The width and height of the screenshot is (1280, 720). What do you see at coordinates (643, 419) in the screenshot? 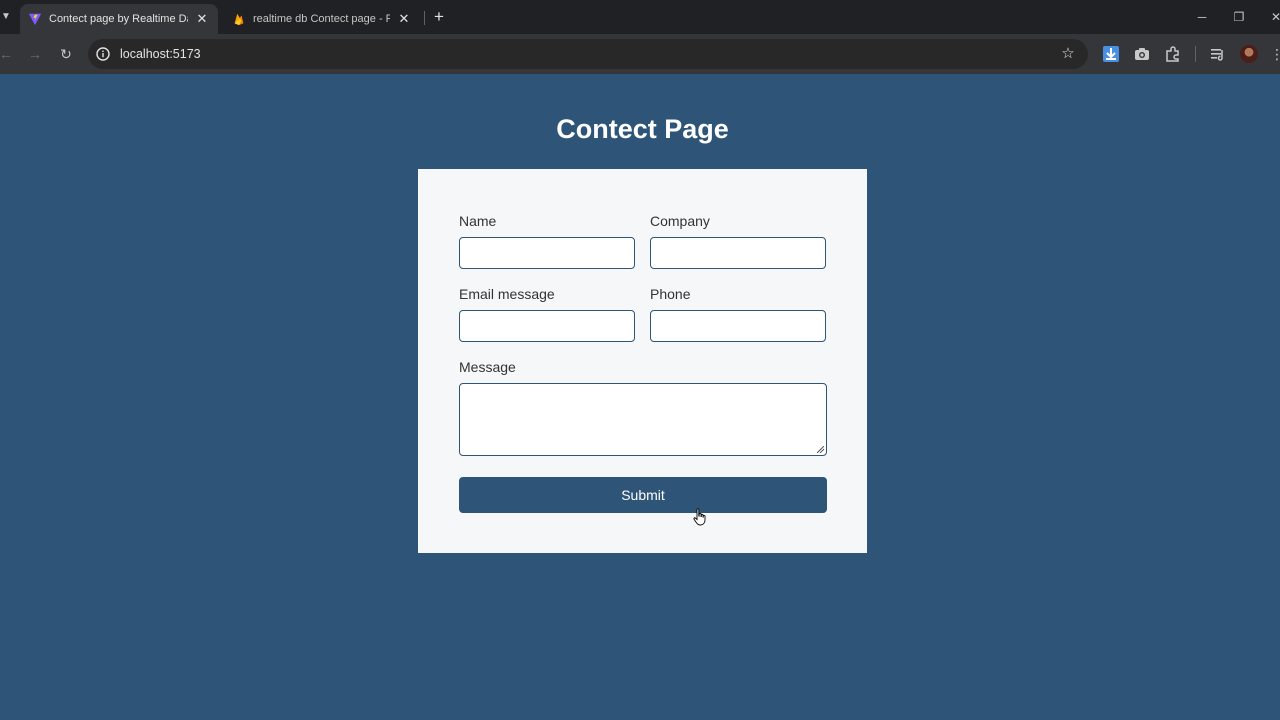
I see `message-textarea` at bounding box center [643, 419].